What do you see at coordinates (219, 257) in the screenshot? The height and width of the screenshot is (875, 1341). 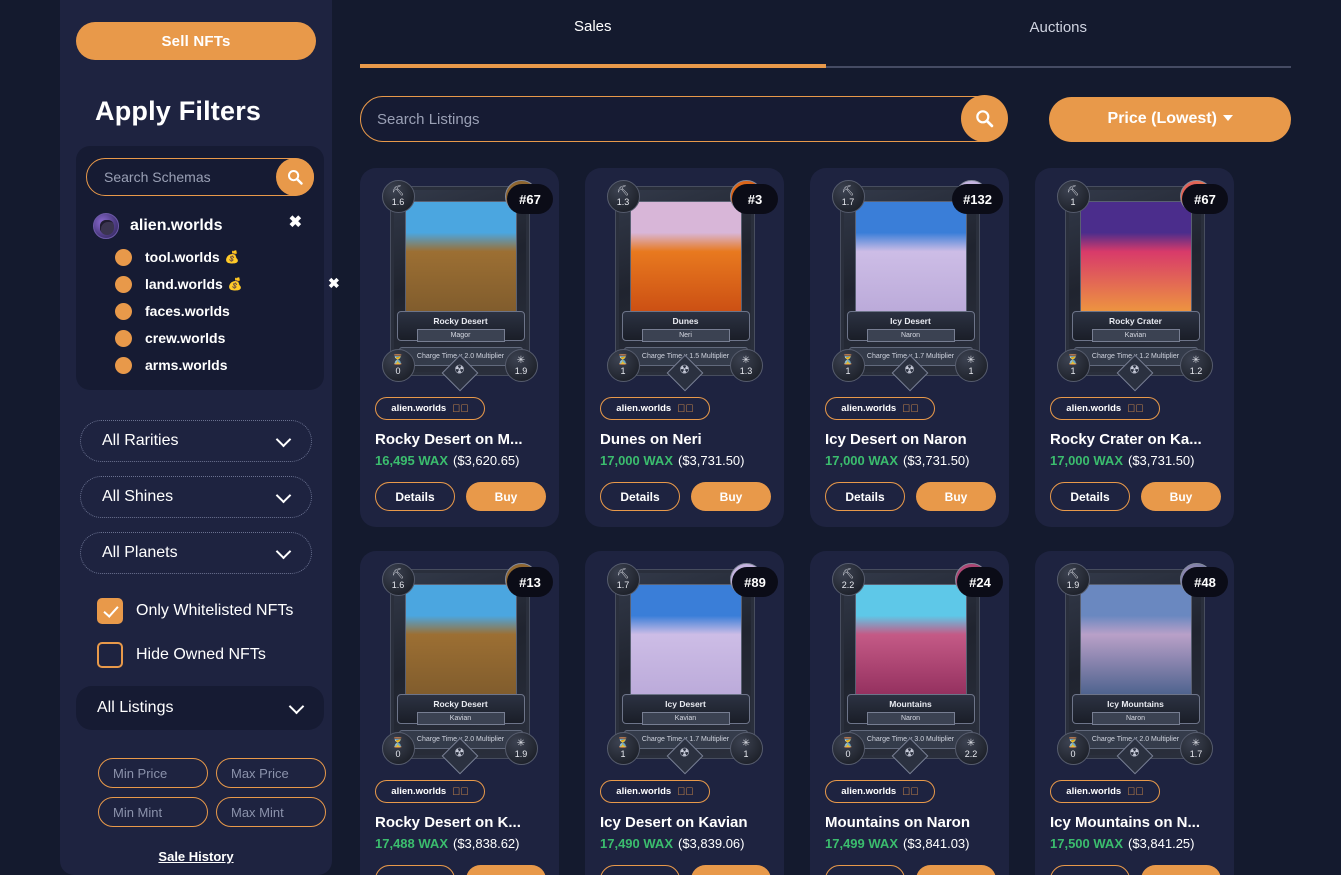 I see `schema-item-tool-worlds: tool.worlds 💰` at bounding box center [219, 257].